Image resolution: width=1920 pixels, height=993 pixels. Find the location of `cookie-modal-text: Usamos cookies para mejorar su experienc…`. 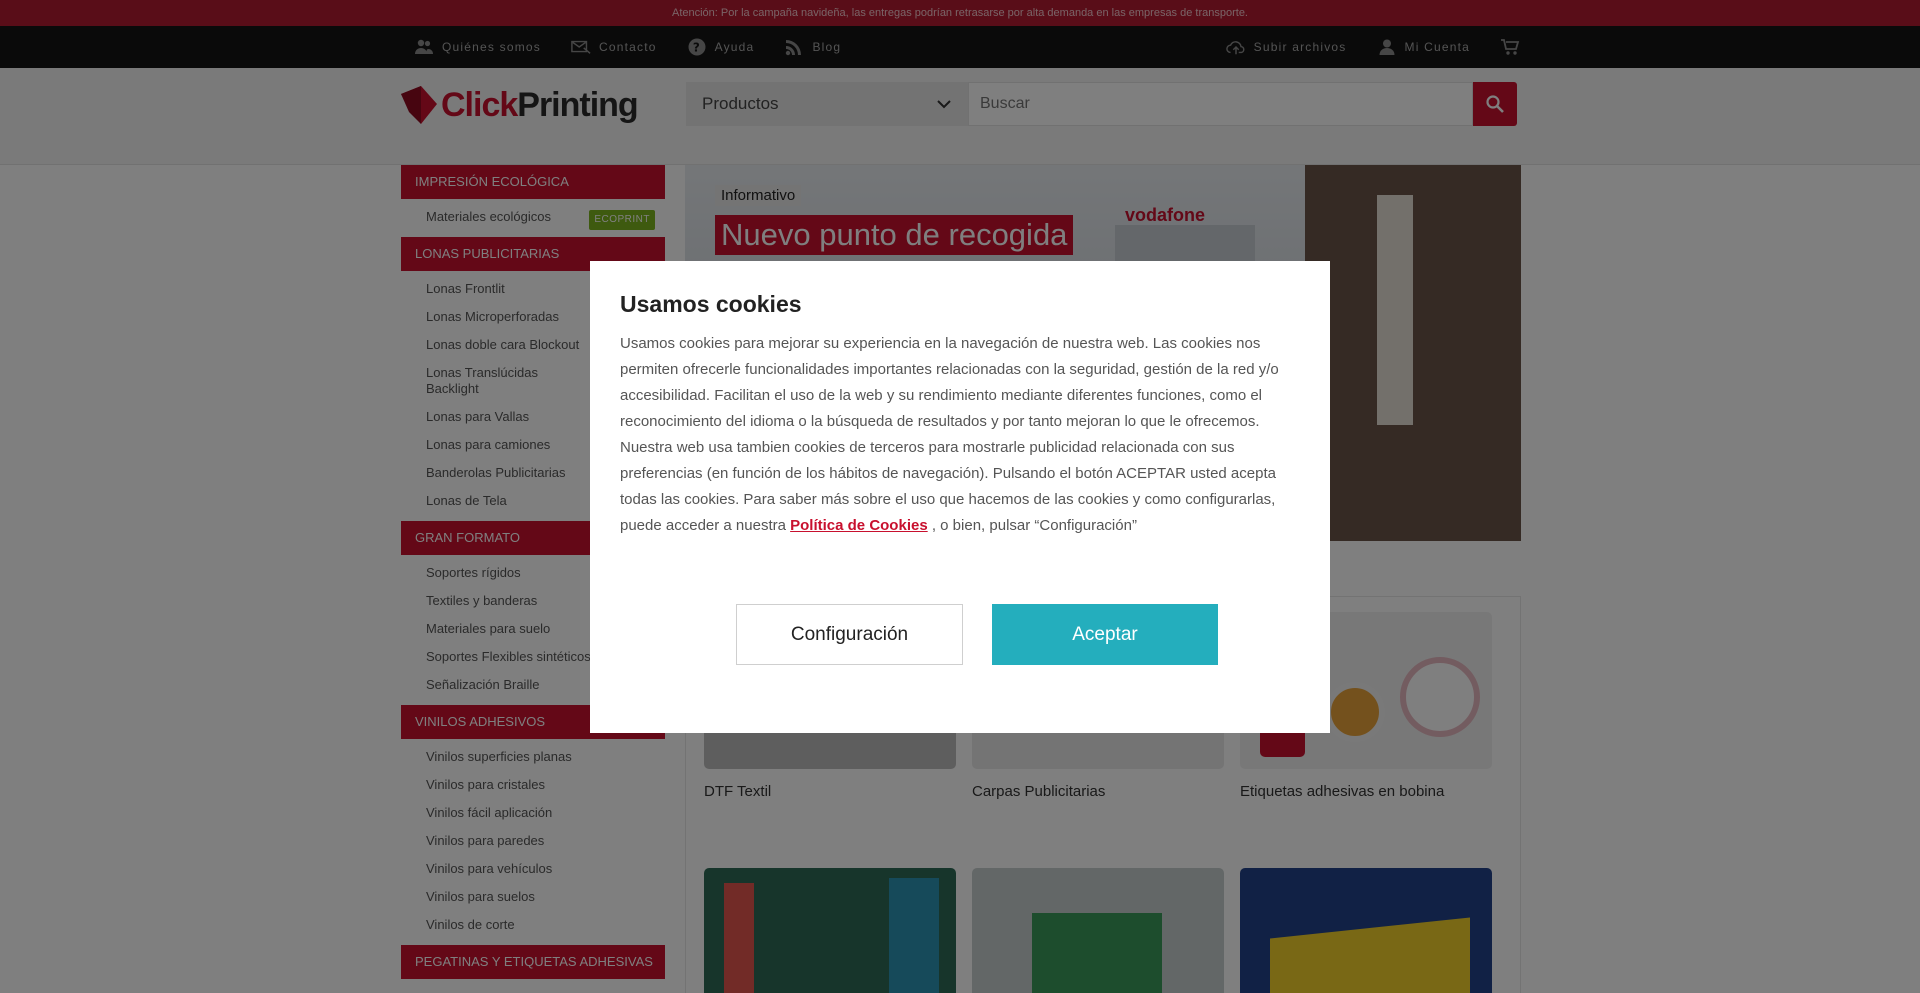

cookie-modal-text: Usamos cookies para mejorar su experienc… is located at coordinates (949, 434).